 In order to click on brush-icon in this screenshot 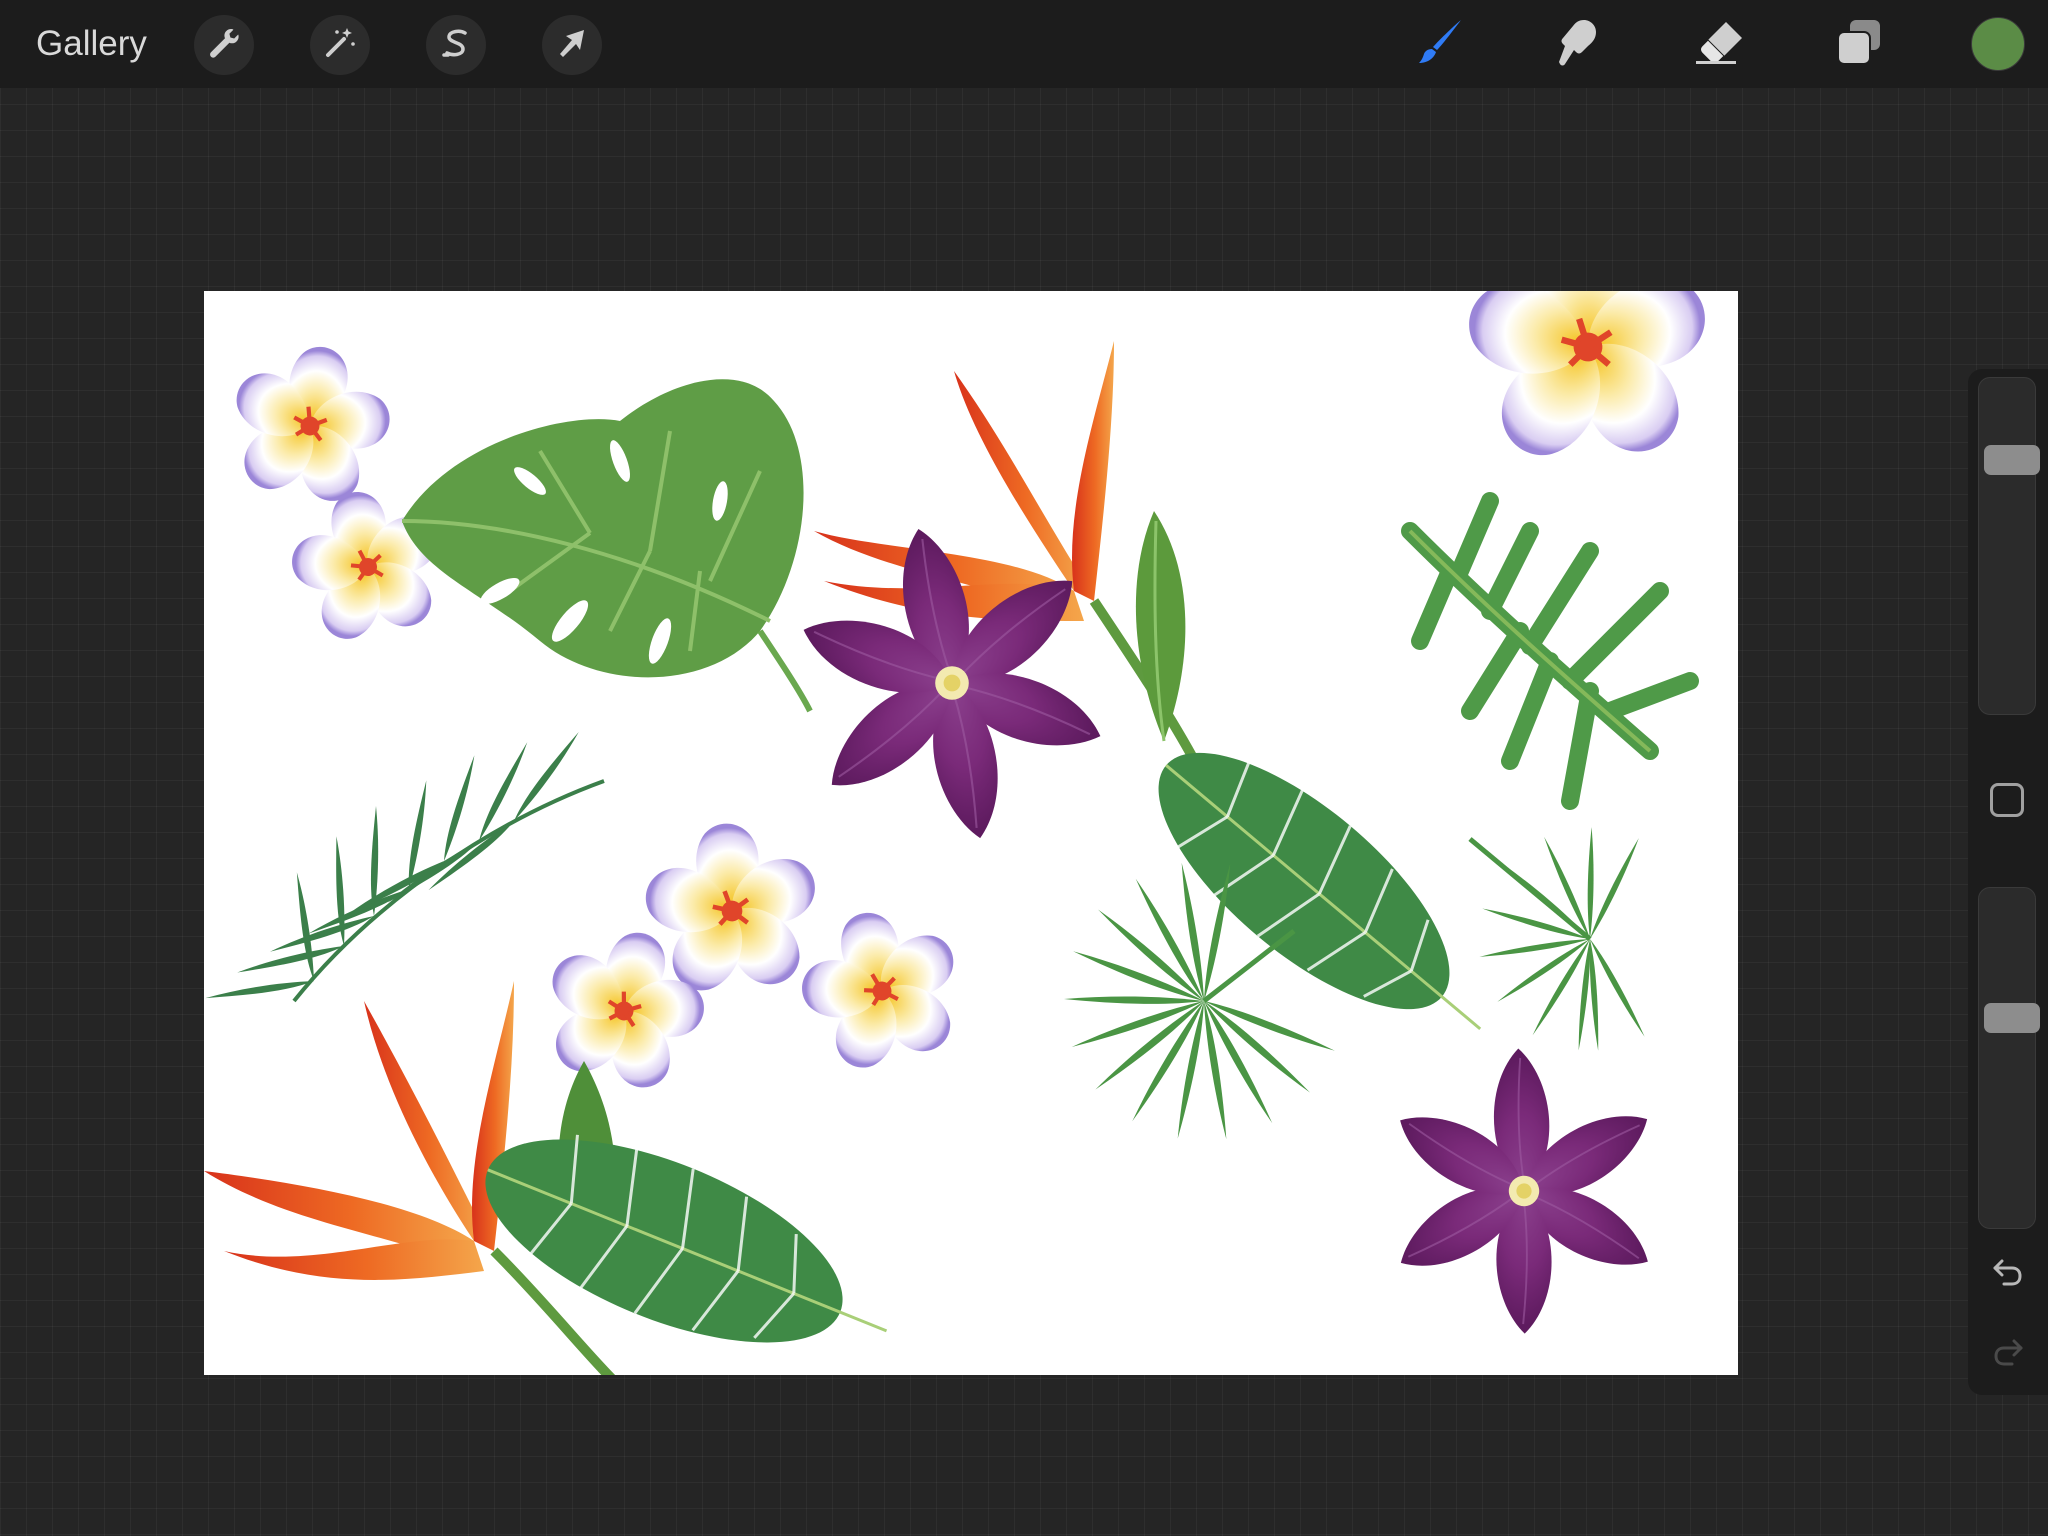, I will do `click(1440, 45)`.